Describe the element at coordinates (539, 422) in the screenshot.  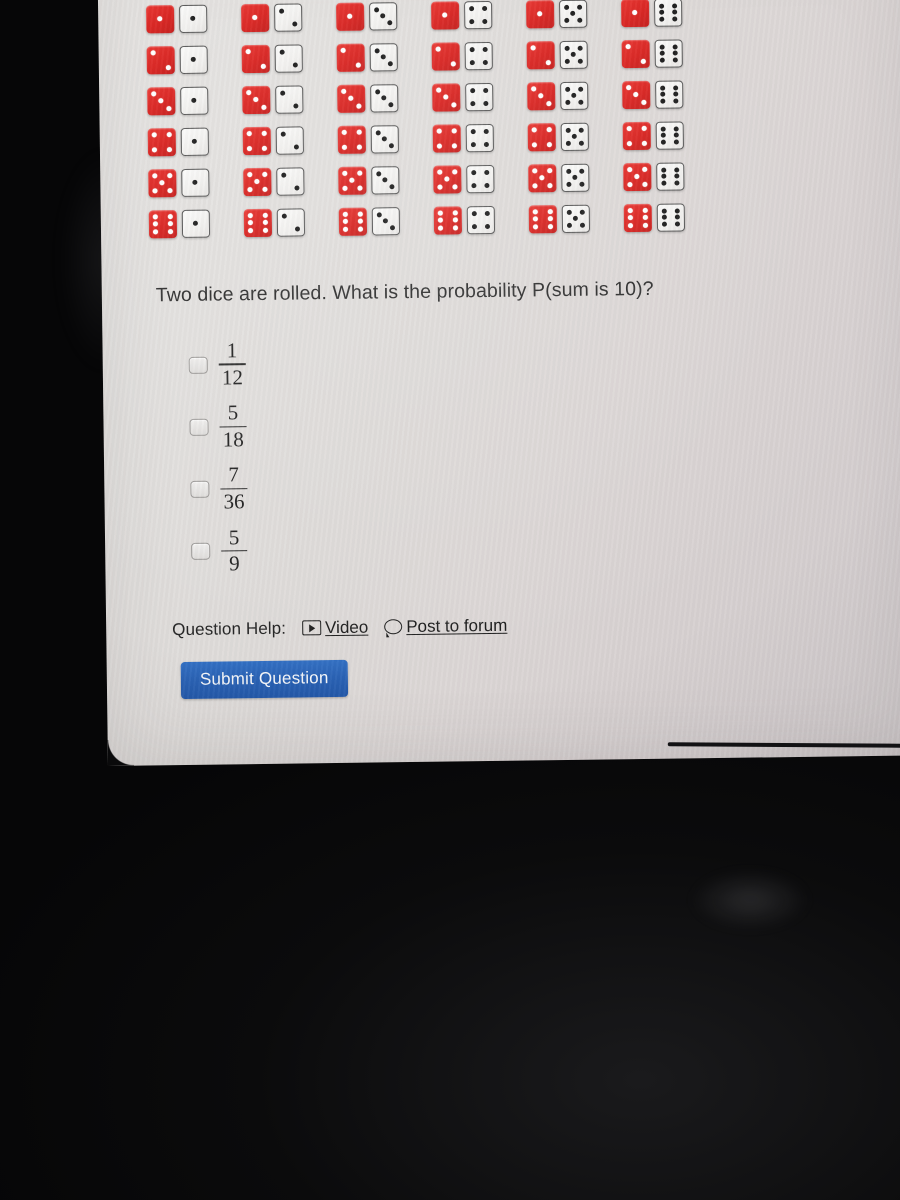
I see `answer-choice-2: 5 18` at that location.